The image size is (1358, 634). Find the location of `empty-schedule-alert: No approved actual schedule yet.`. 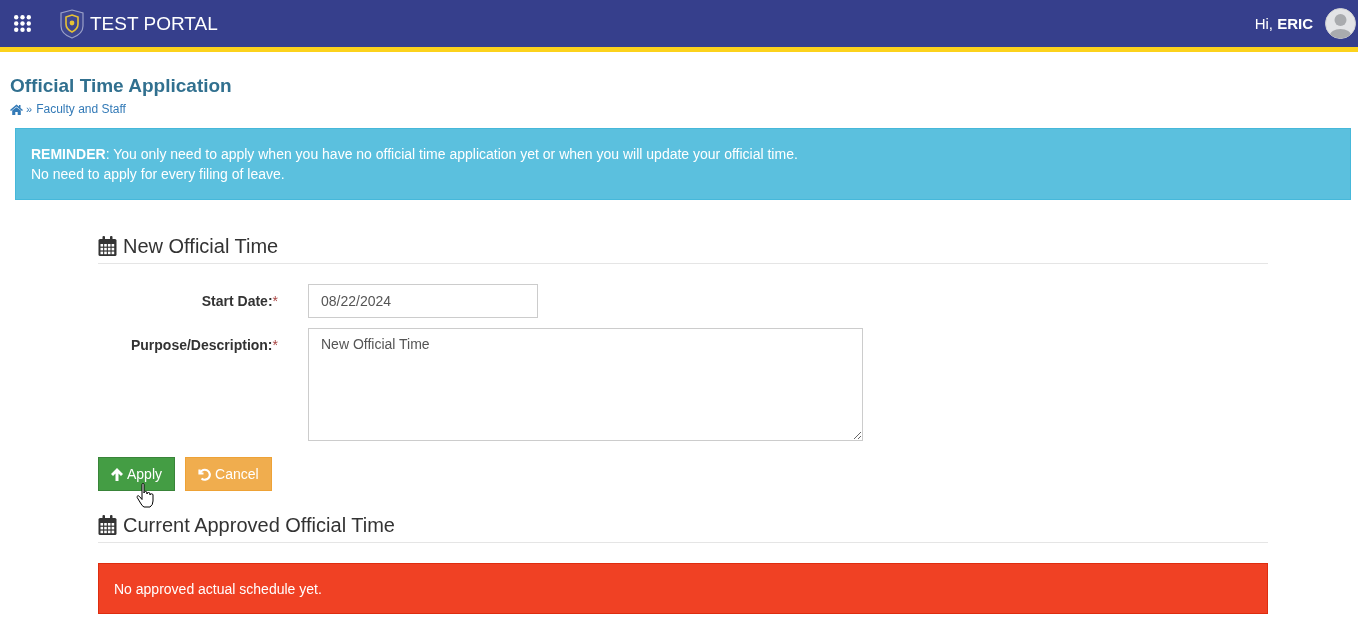

empty-schedule-alert: No approved actual schedule yet. is located at coordinates (683, 588).